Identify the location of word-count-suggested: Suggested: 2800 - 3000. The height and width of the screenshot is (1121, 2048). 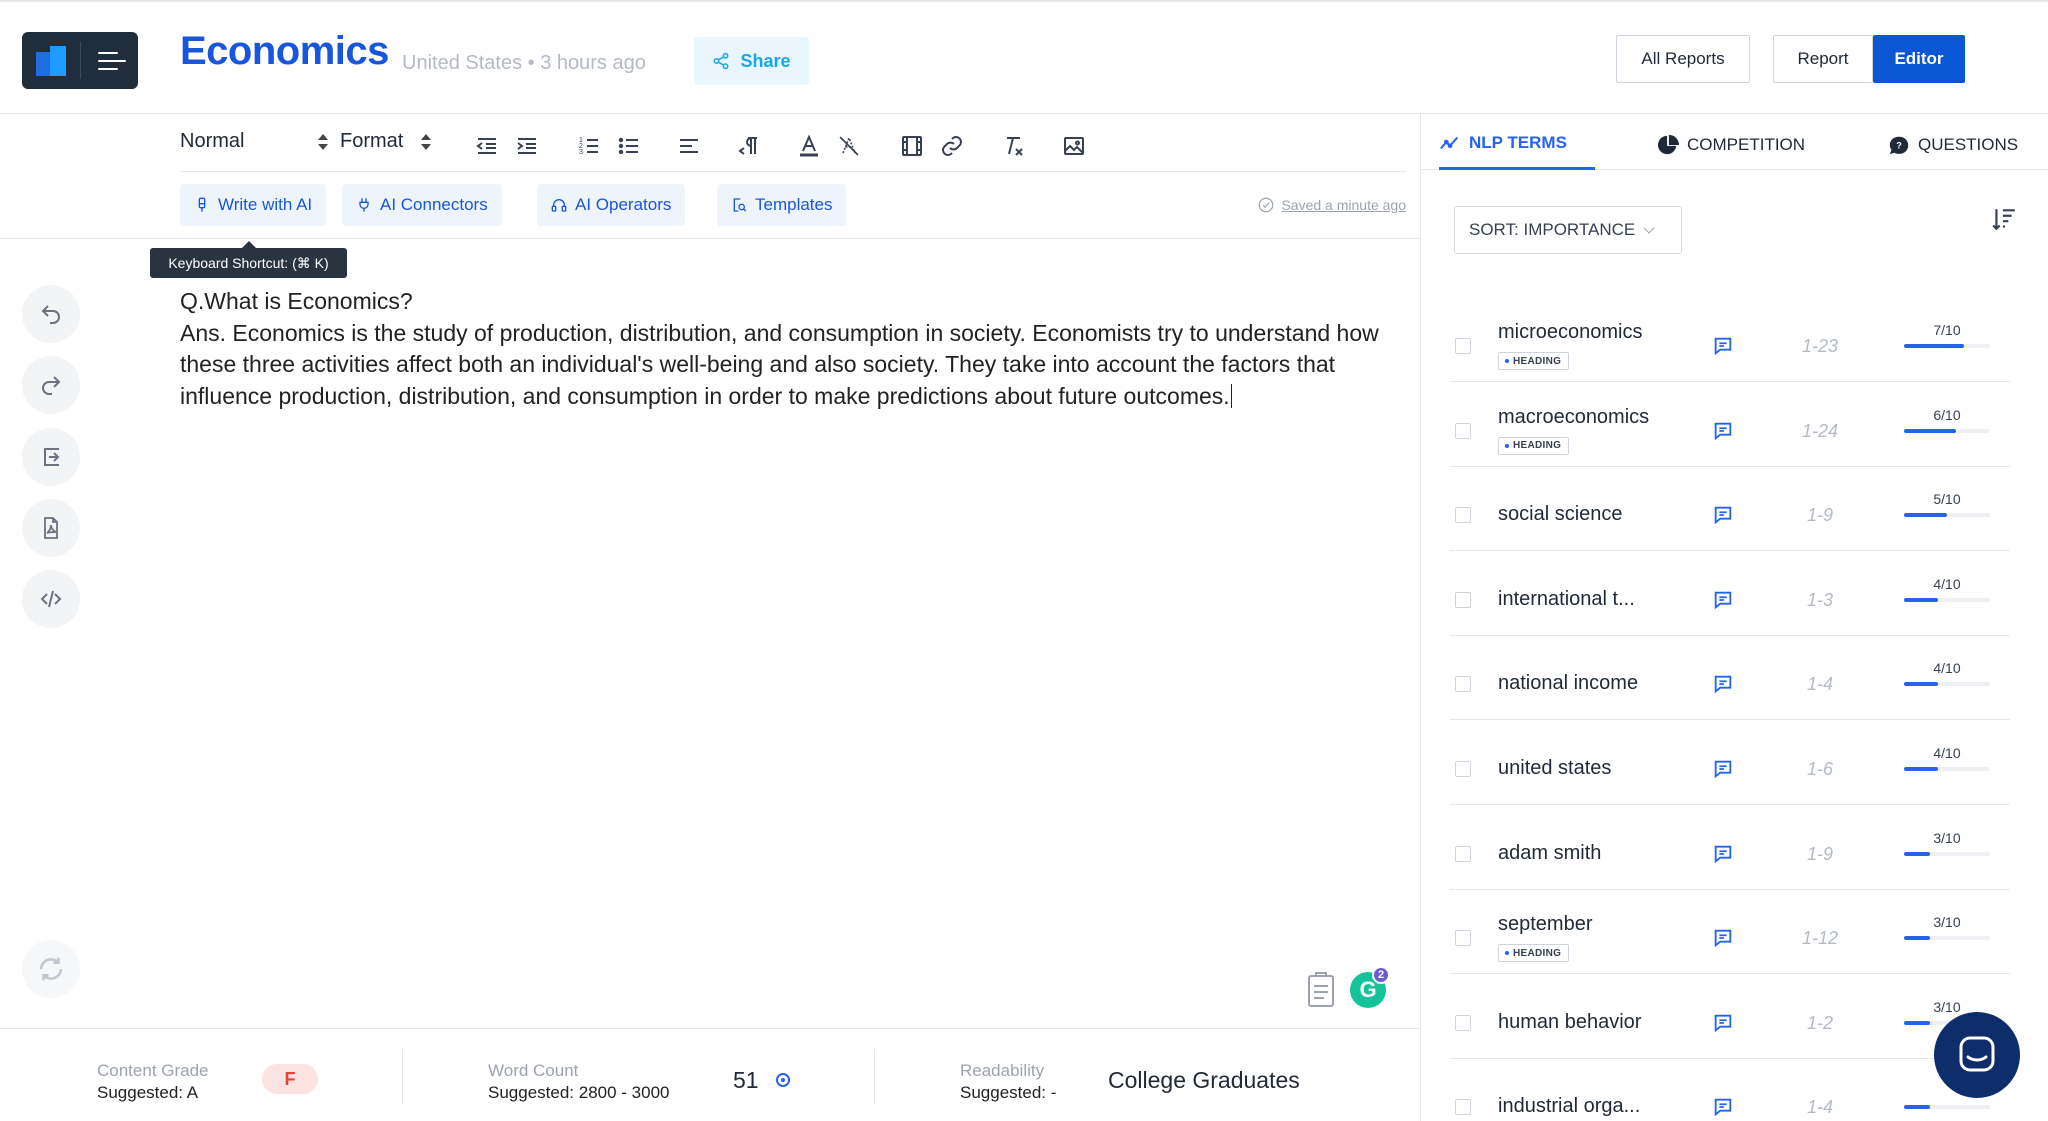
(579, 1092).